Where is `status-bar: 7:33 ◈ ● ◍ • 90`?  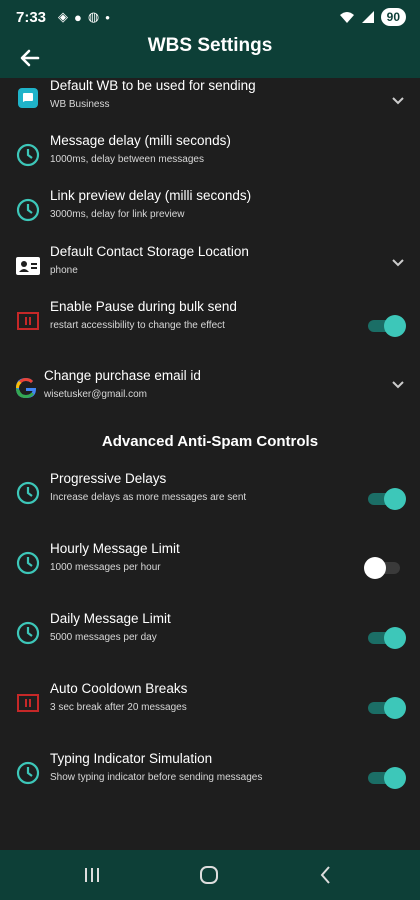 status-bar: 7:33 ◈ ● ◍ • 90 is located at coordinates (210, 17).